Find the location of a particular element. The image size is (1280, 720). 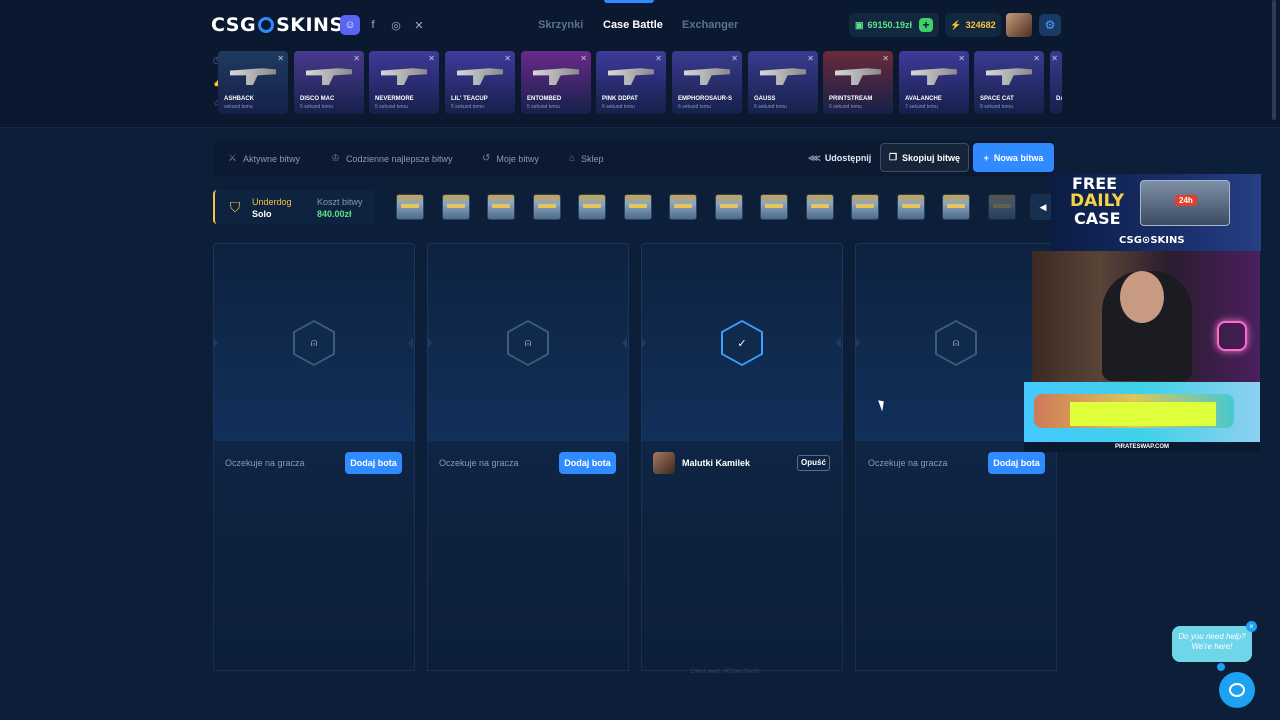

slot-1-status: Oczekuje na gracza is located at coordinates (265, 463).